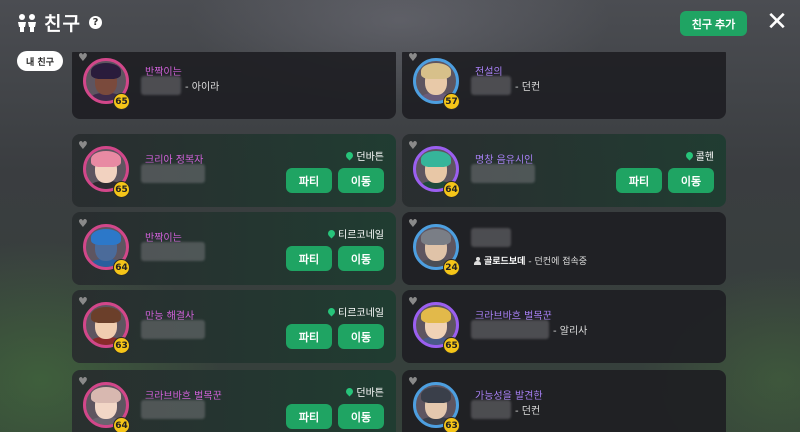  I want to click on friends-header: 친구 ? 친구 추가 ✕, so click(400, 23).